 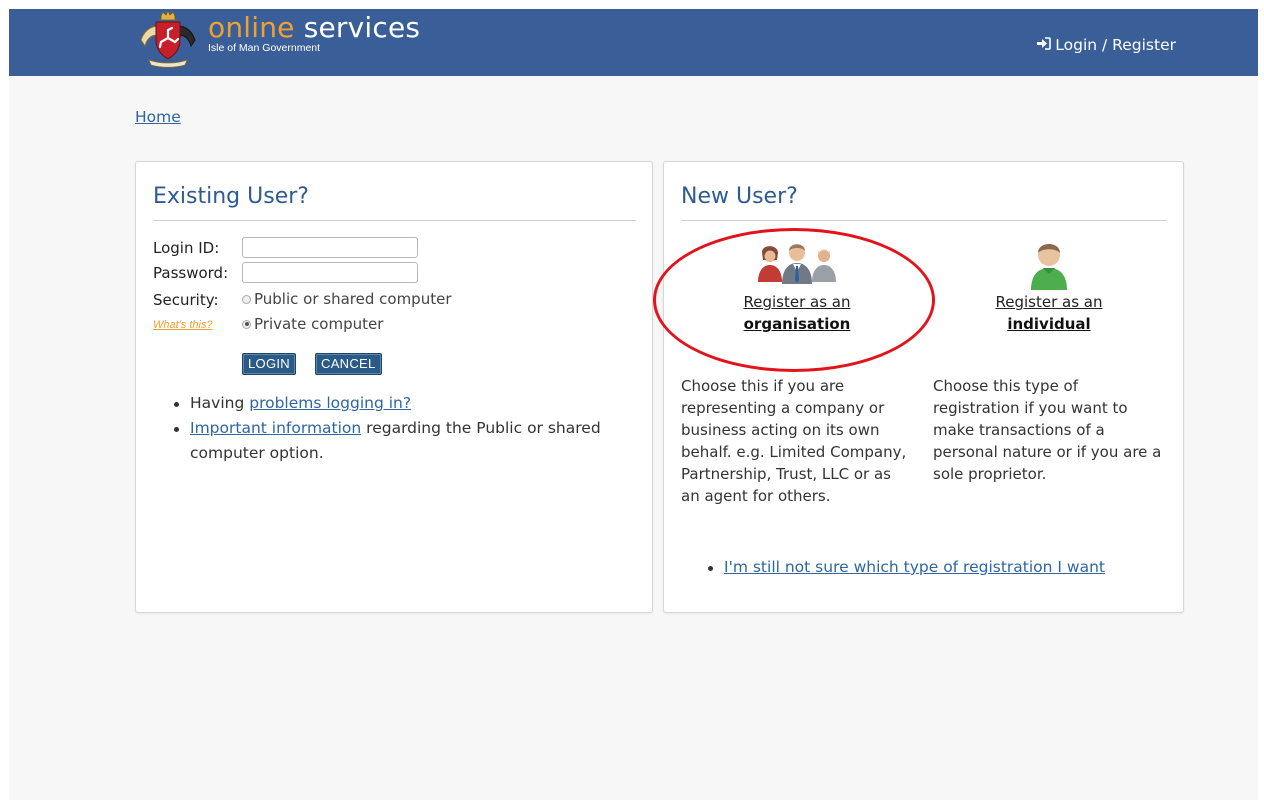 I want to click on group-people-icon, so click(x=797, y=266).